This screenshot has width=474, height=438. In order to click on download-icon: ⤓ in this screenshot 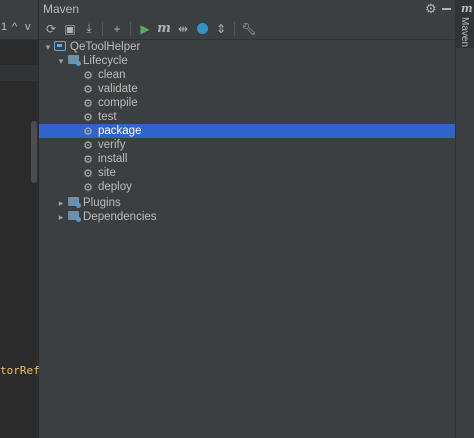, I will do `click(89, 29)`.